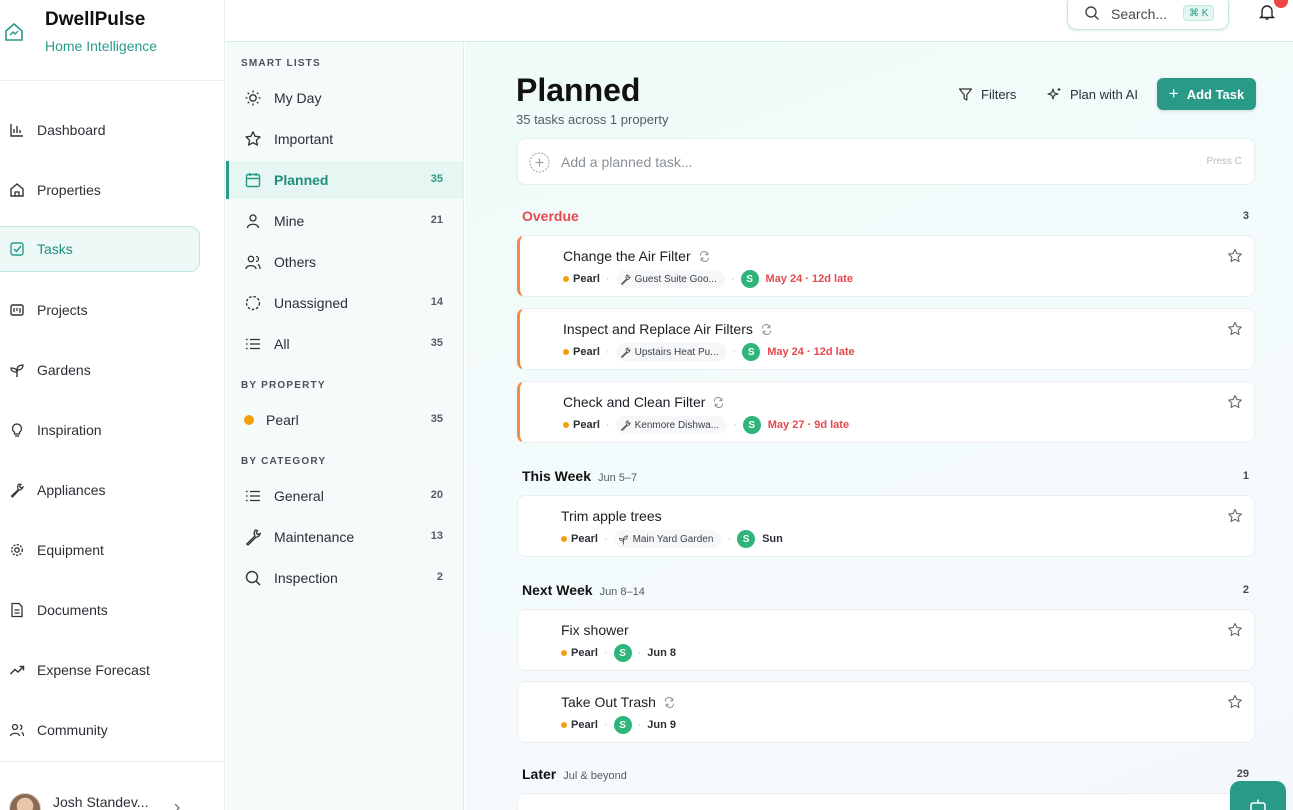 The width and height of the screenshot is (1293, 810). Describe the element at coordinates (100, 310) in the screenshot. I see `nav-item-projects: Projects` at that location.